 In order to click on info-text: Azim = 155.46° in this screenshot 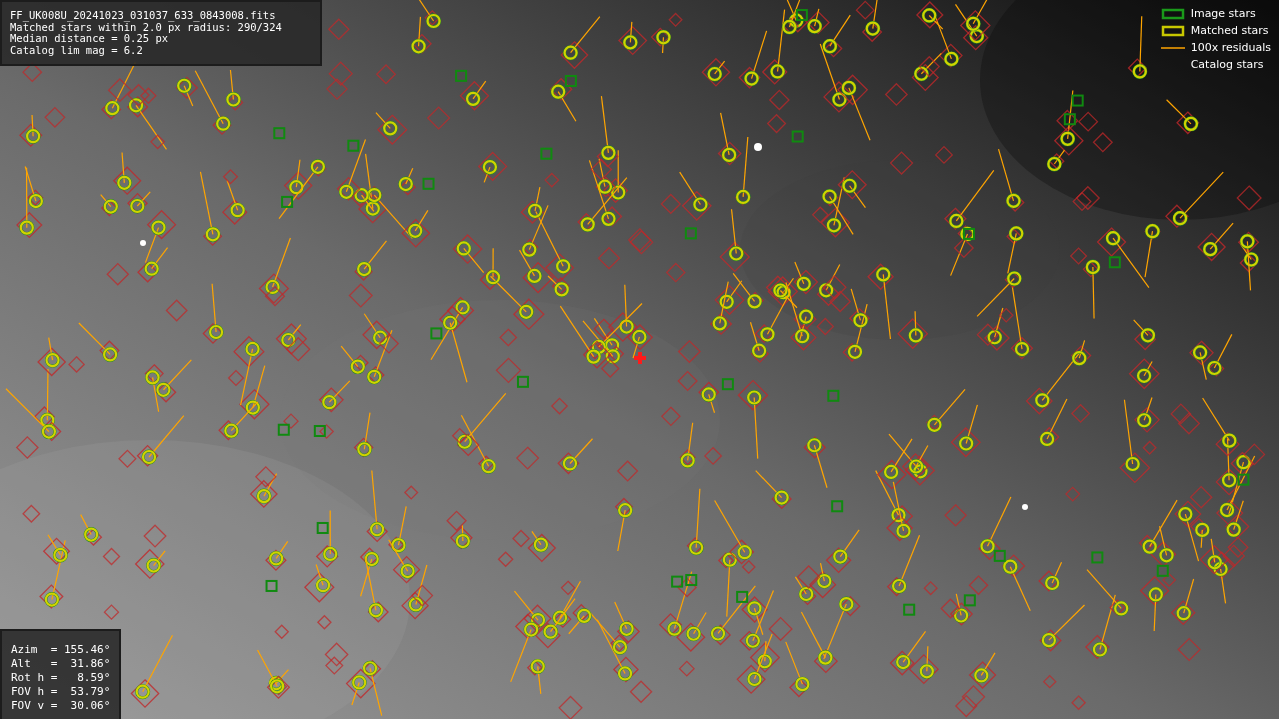, I will do `click(61, 650)`.